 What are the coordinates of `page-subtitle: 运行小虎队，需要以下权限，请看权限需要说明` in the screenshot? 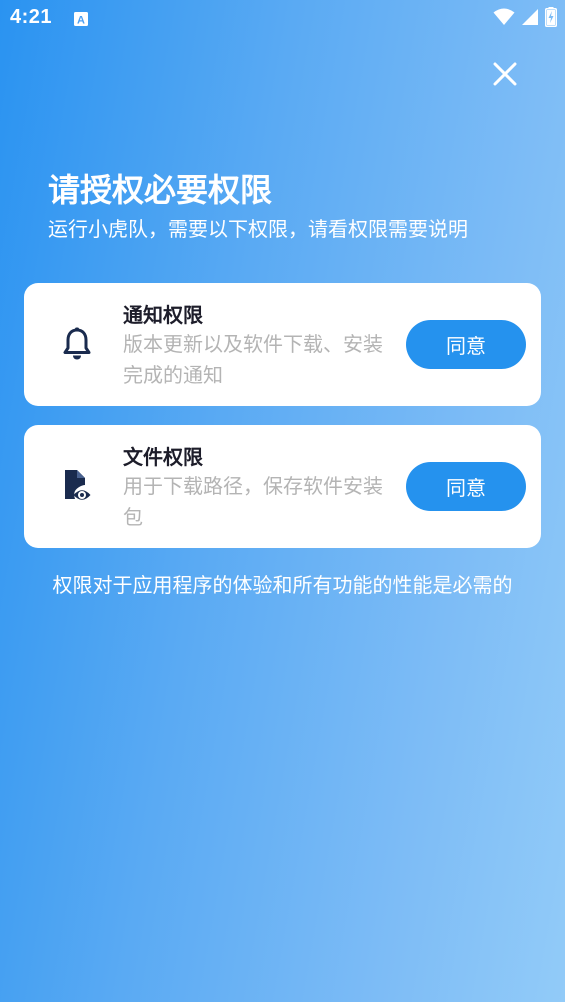 It's located at (258, 229).